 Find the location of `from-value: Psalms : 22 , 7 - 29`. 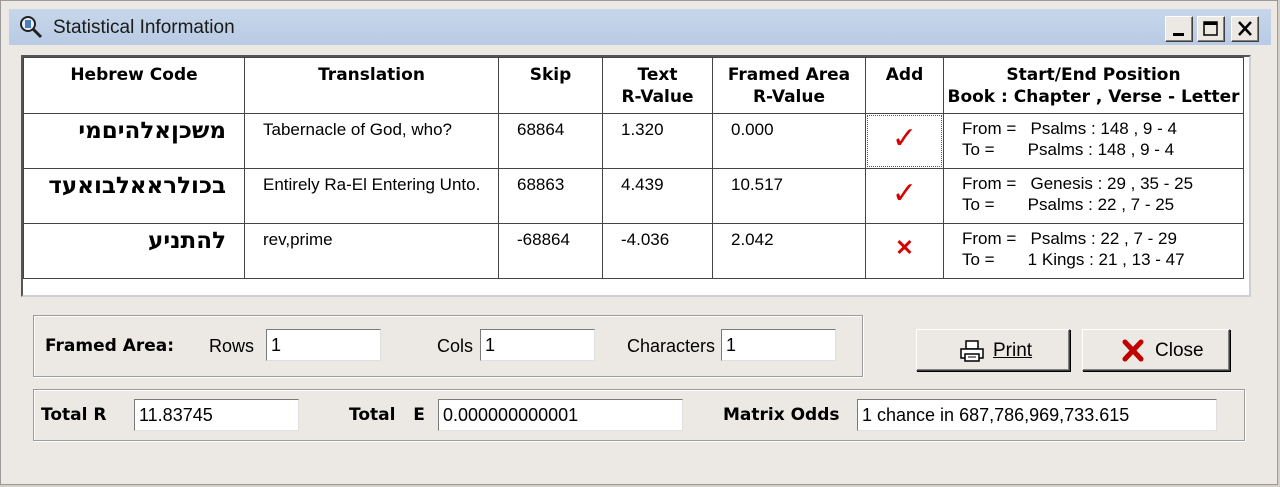

from-value: Psalms : 22 , 7 - 29 is located at coordinates (1103, 238).